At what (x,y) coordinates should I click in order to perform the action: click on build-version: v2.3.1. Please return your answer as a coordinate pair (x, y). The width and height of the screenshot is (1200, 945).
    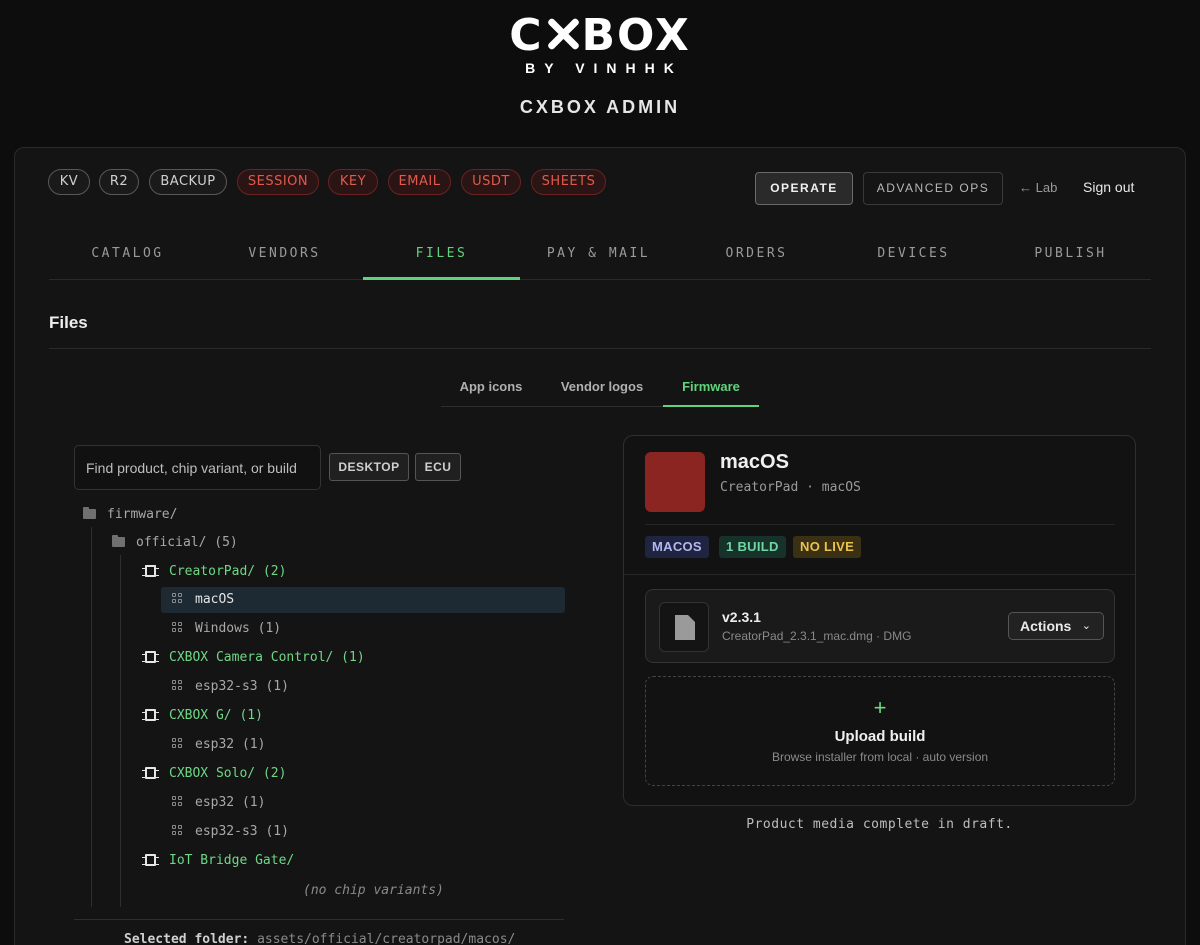
    Looking at the image, I should click on (741, 617).